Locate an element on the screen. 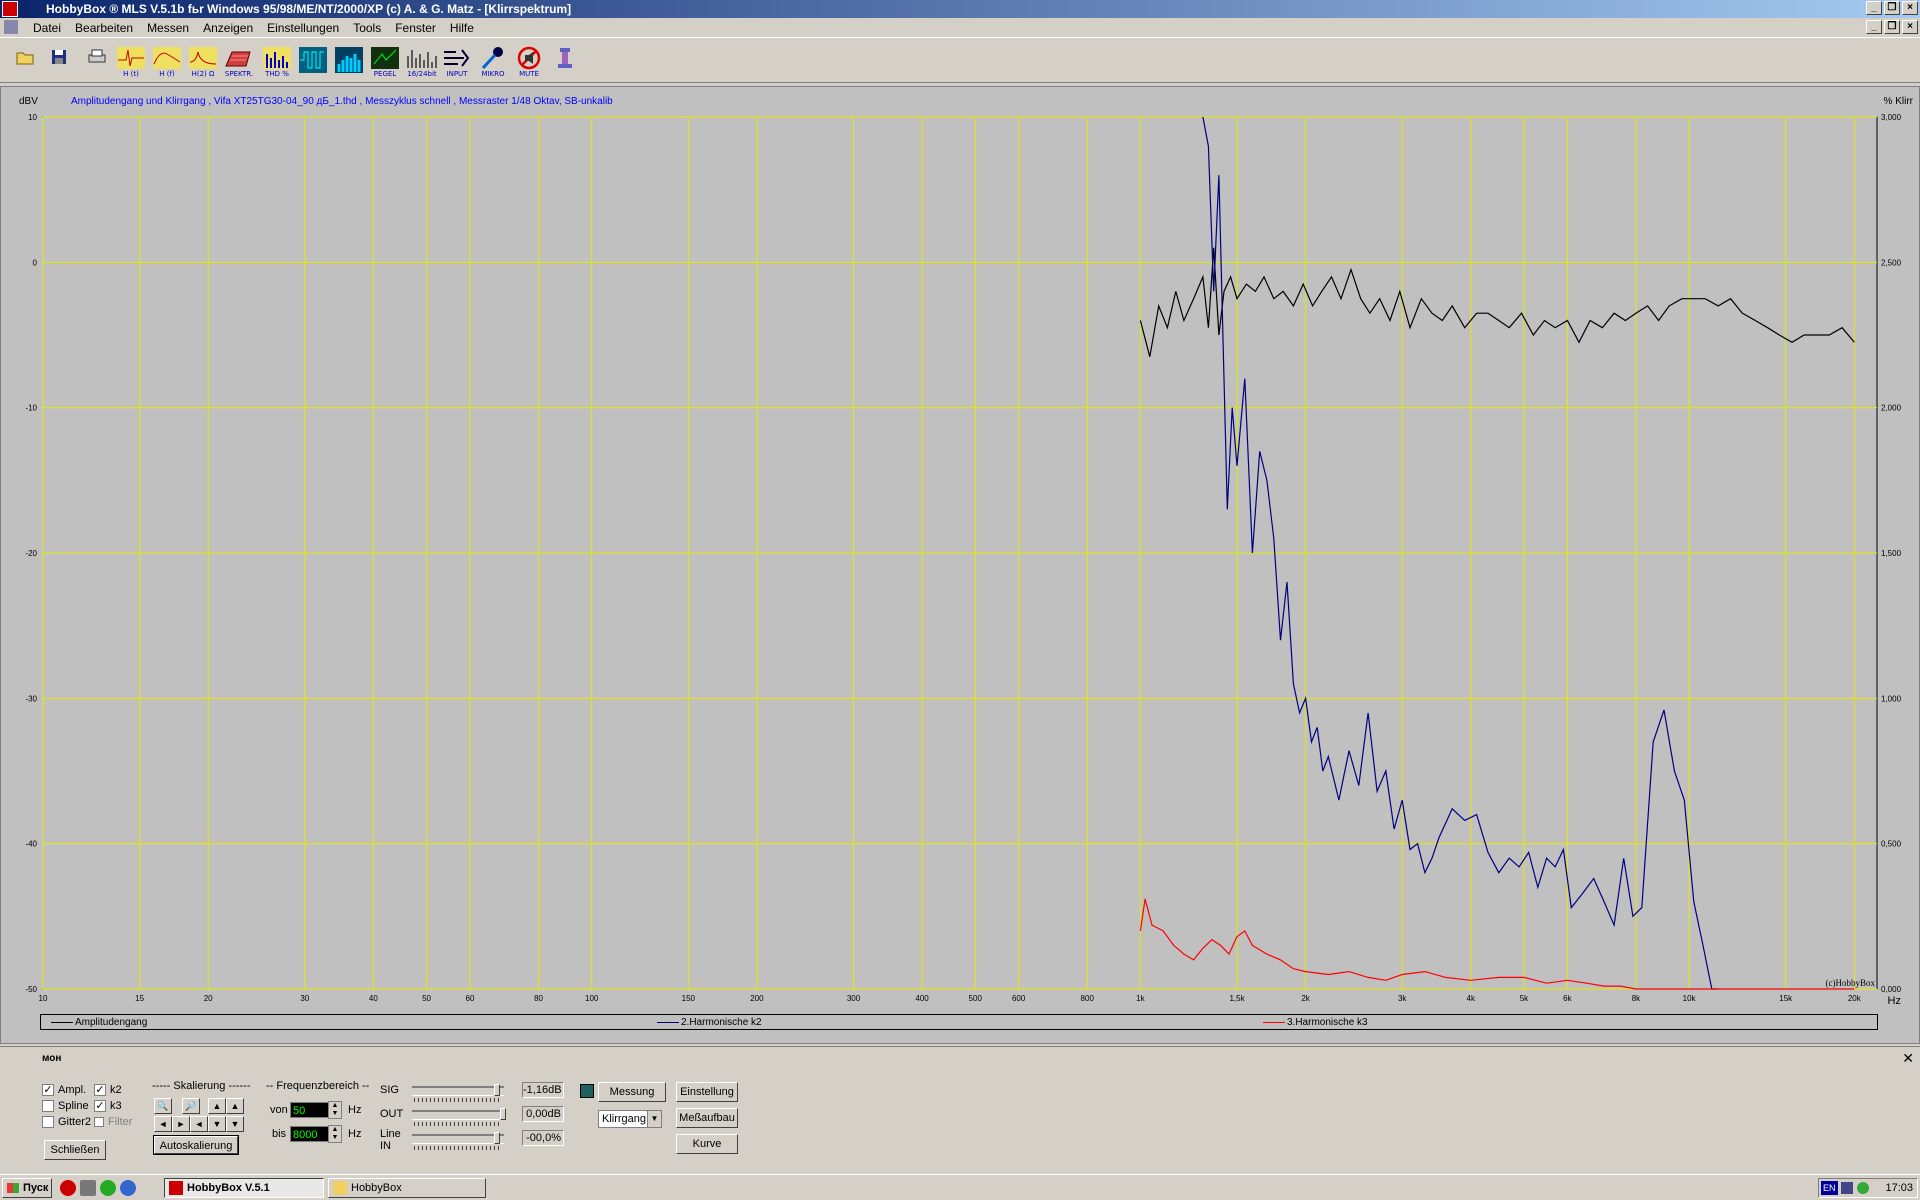 This screenshot has height=1200, width=1920. sig-slider-thumb is located at coordinates (497, 1090).